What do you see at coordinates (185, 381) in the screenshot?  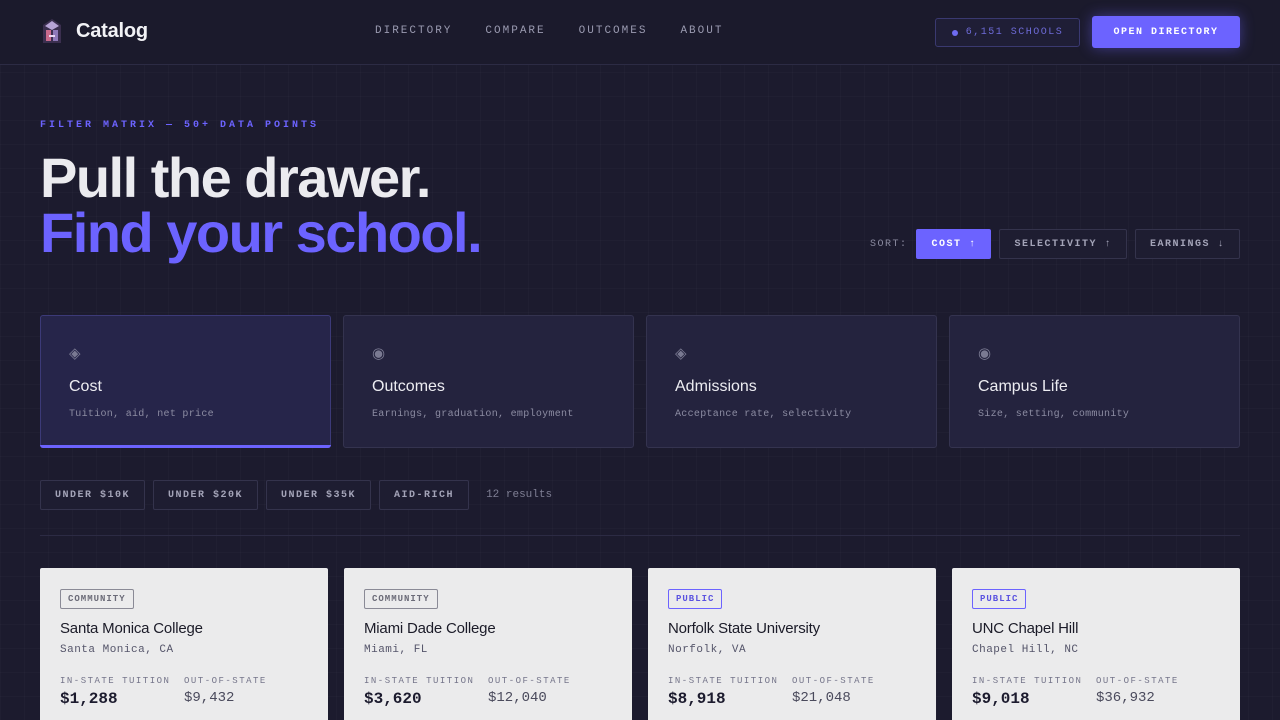 I see `category-card-cost: ◈ Cost Tuition, aid, net price` at bounding box center [185, 381].